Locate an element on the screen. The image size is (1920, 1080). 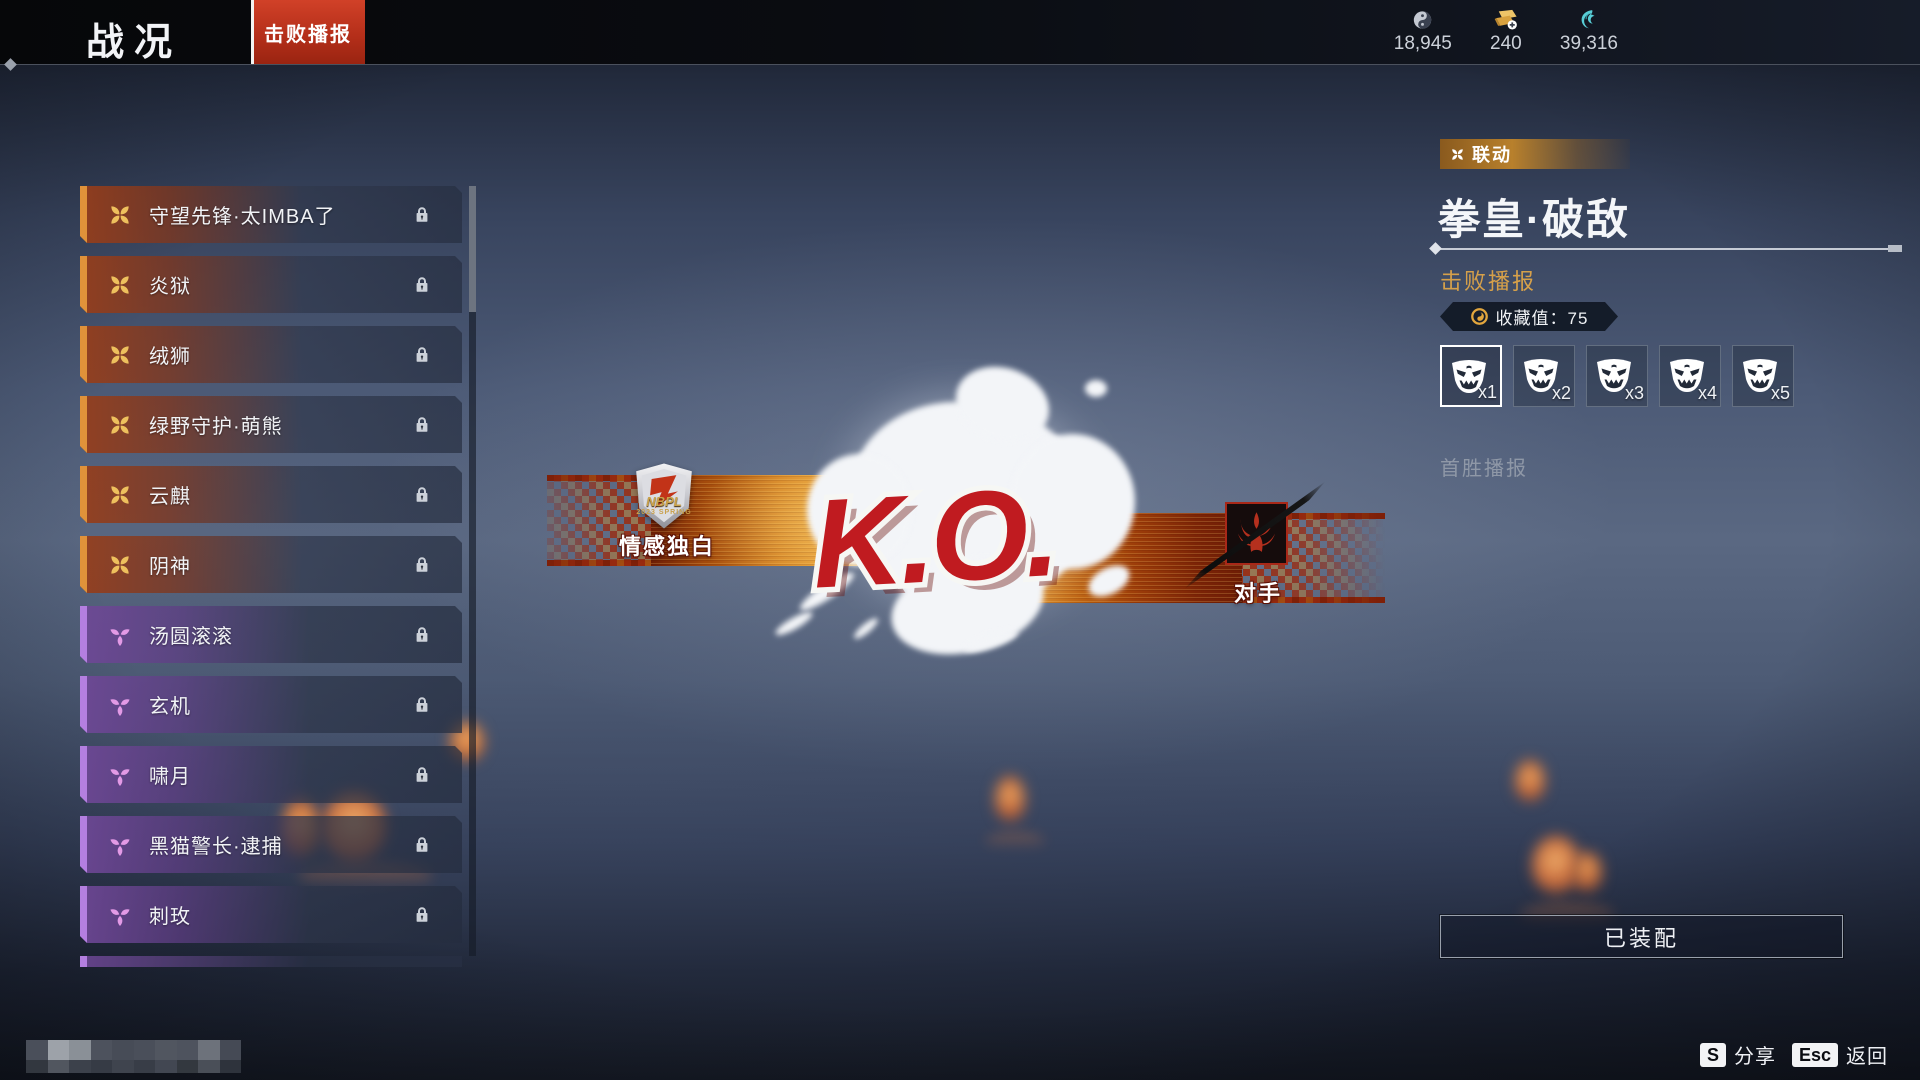
currency-group: 18,945 240 39,316 is located at coordinates (1506, 31).